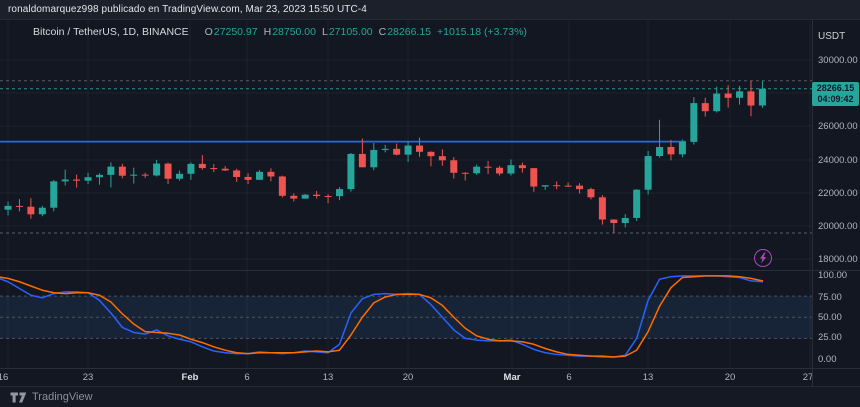 The width and height of the screenshot is (860, 407). Describe the element at coordinates (838, 126) in the screenshot. I see `price-axis-label: 26000.00` at that location.